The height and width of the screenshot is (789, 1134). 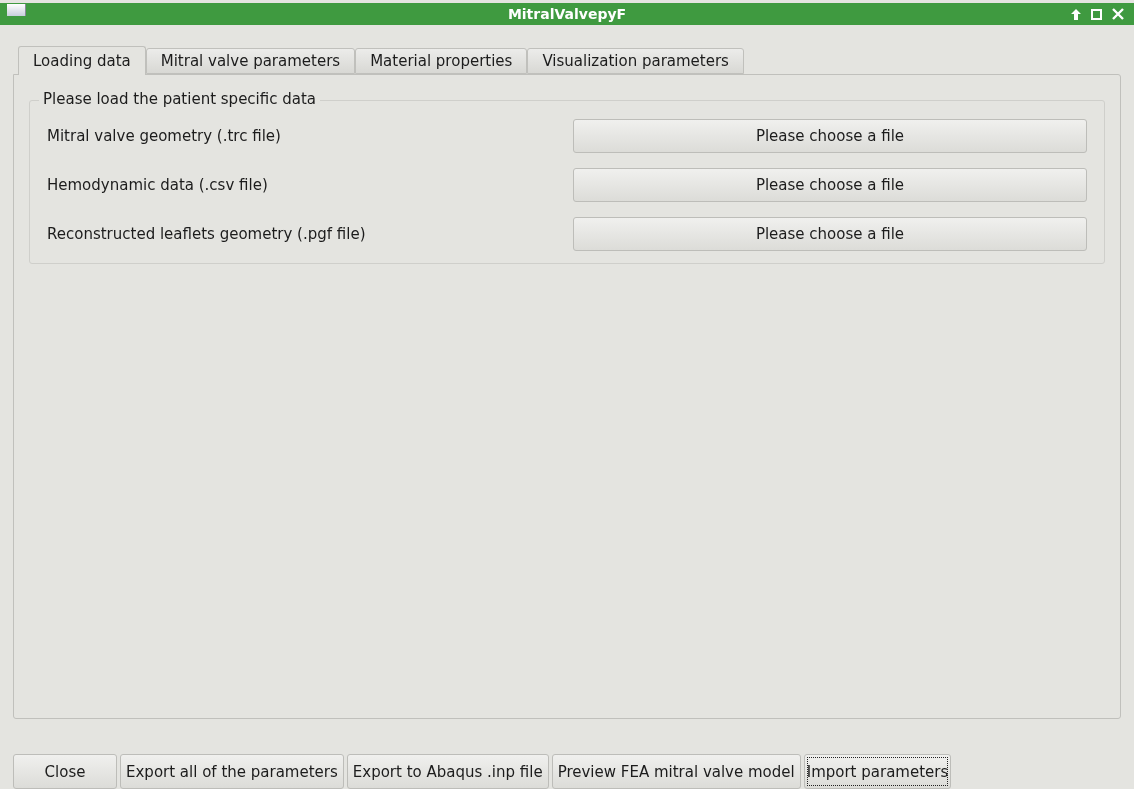 What do you see at coordinates (157, 185) in the screenshot?
I see `field-label: Hemodynamic data (.csv file)` at bounding box center [157, 185].